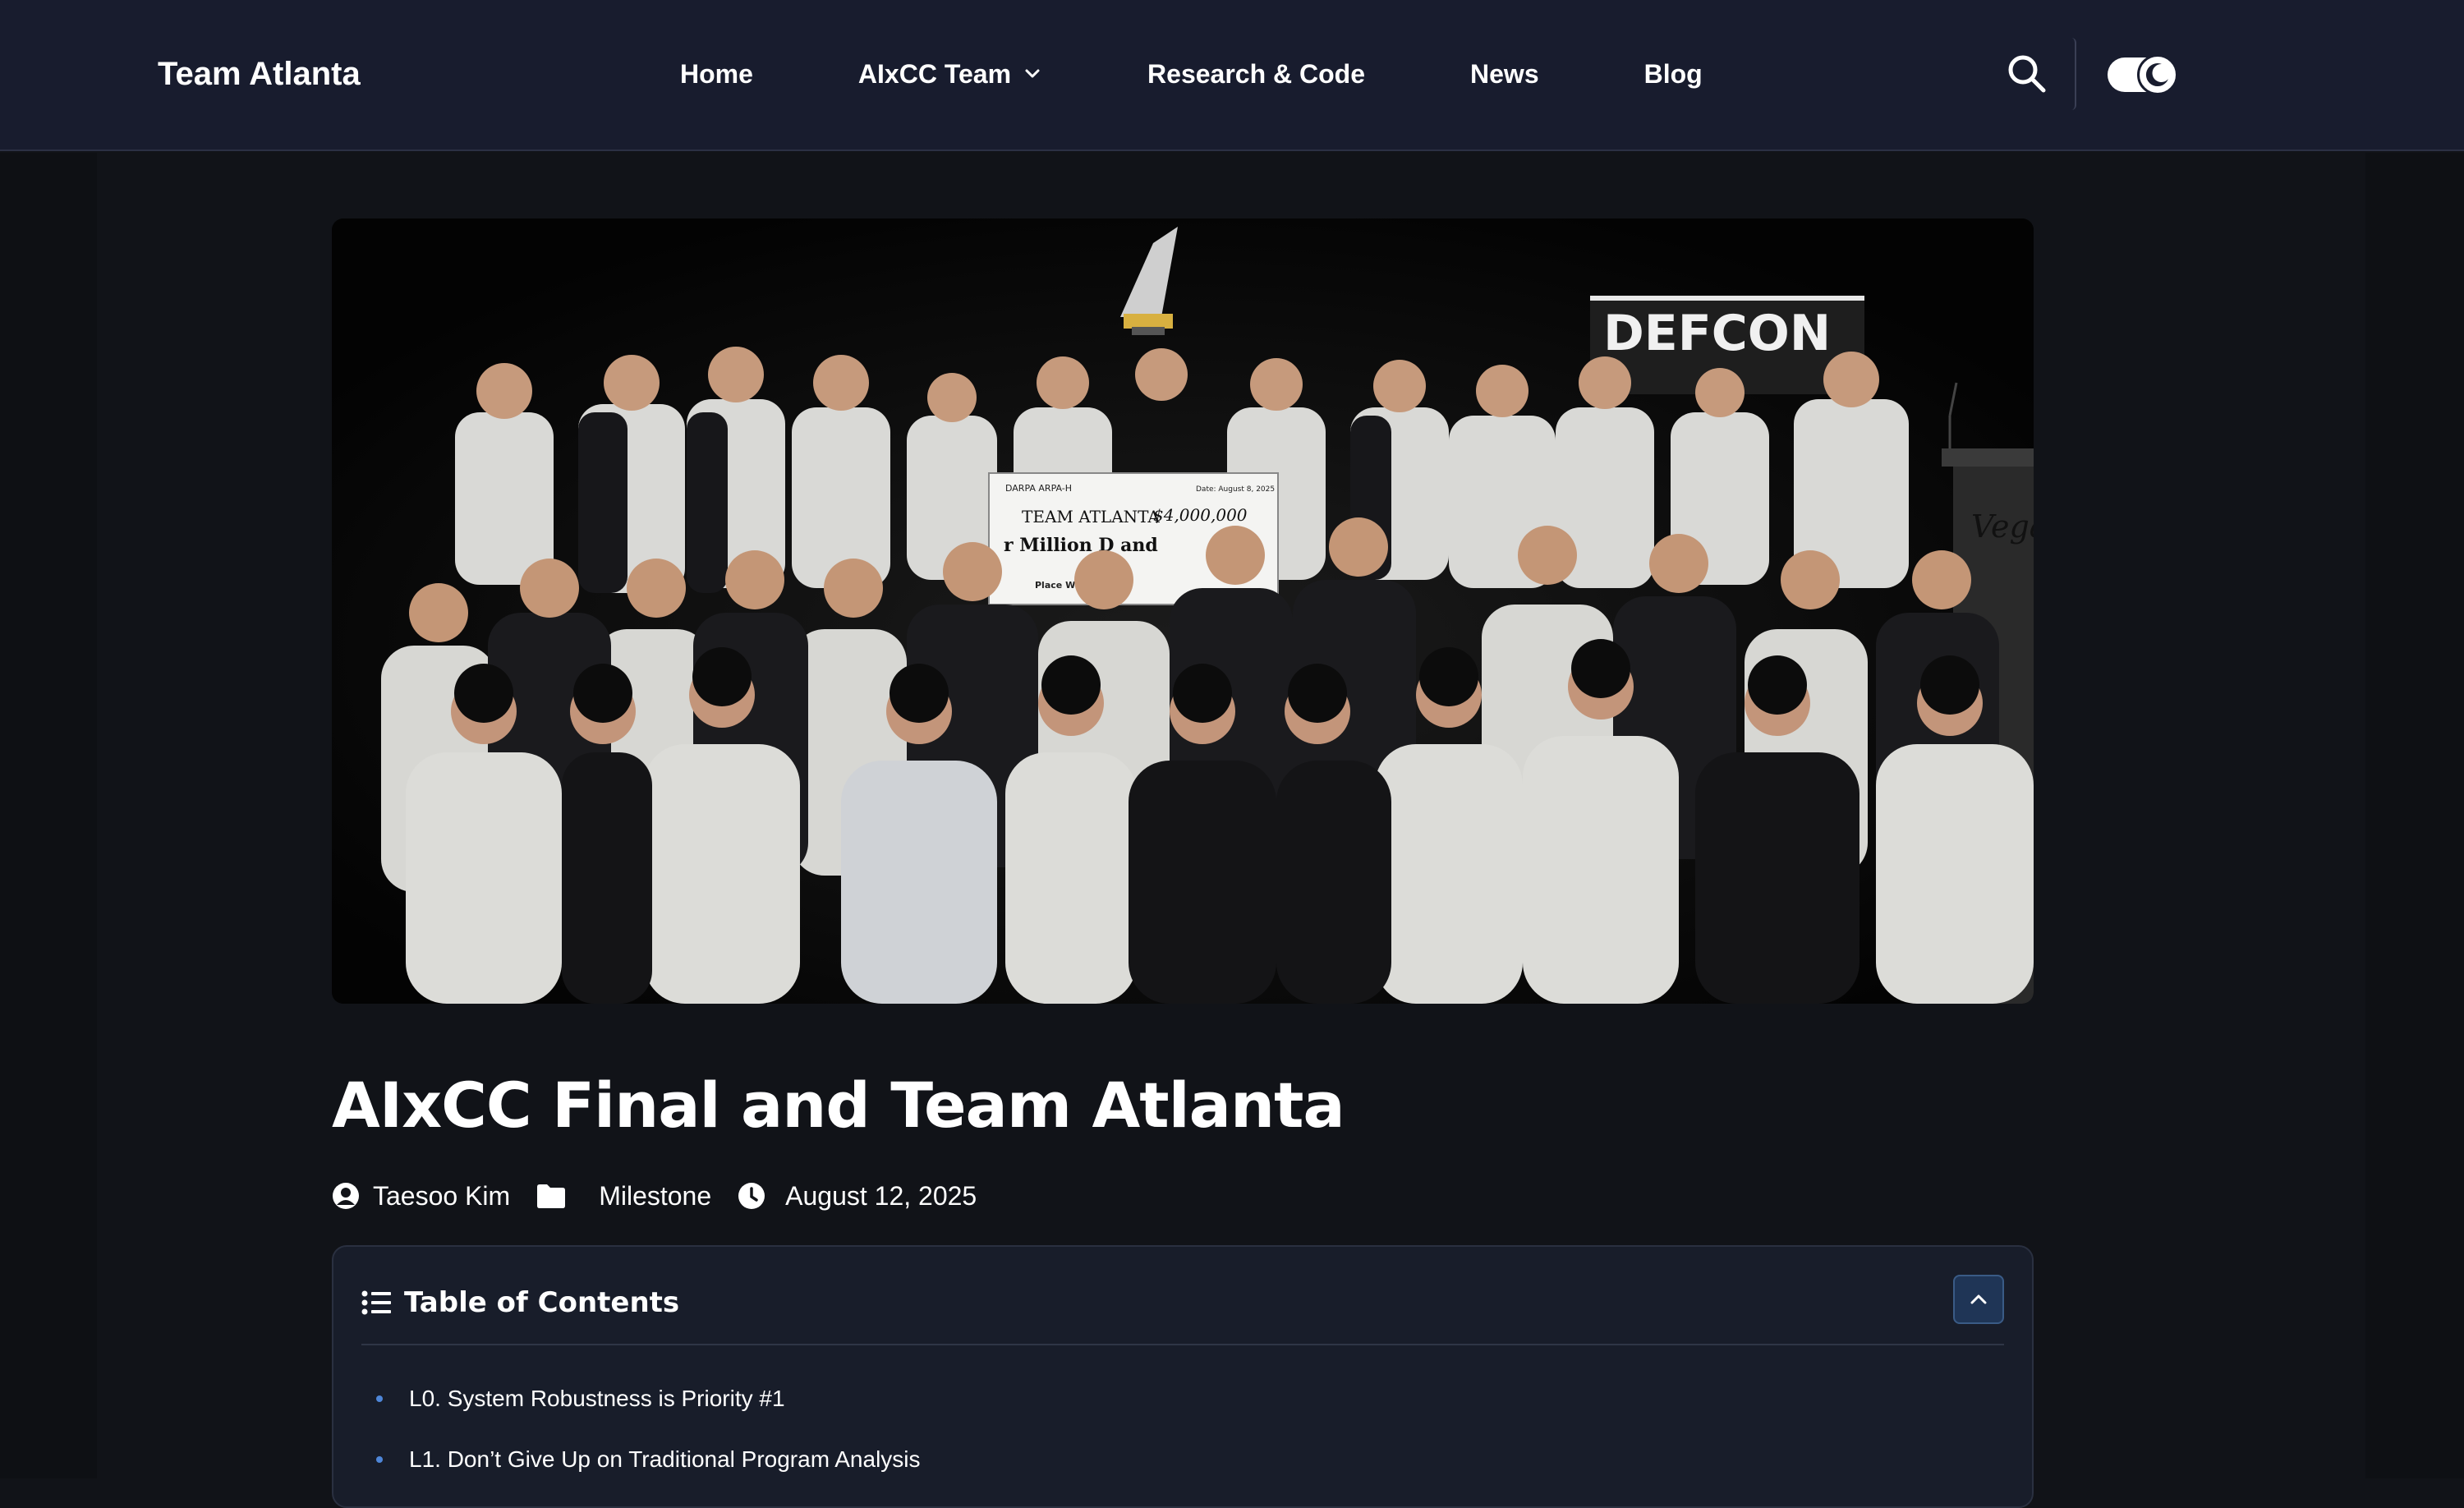 The image size is (2464, 1508). I want to click on check-amount-words: r Million D and, so click(1081, 545).